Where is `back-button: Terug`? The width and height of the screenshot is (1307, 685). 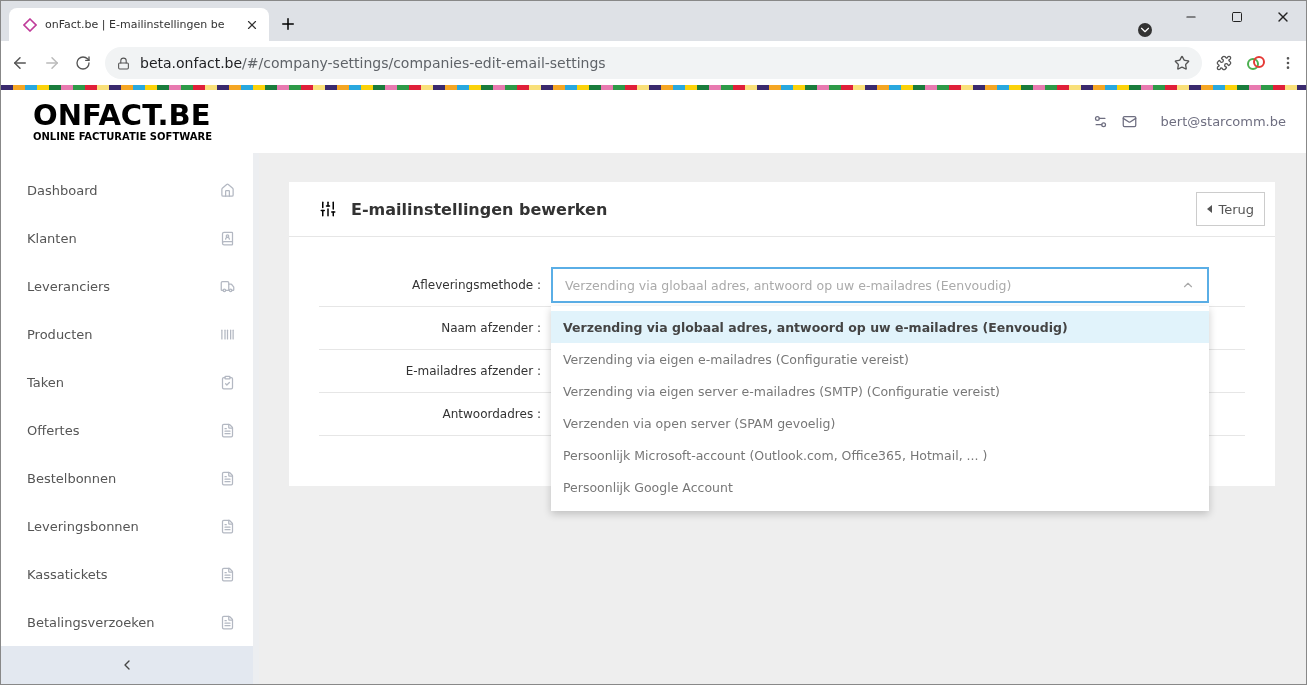
back-button: Terug is located at coordinates (1230, 209).